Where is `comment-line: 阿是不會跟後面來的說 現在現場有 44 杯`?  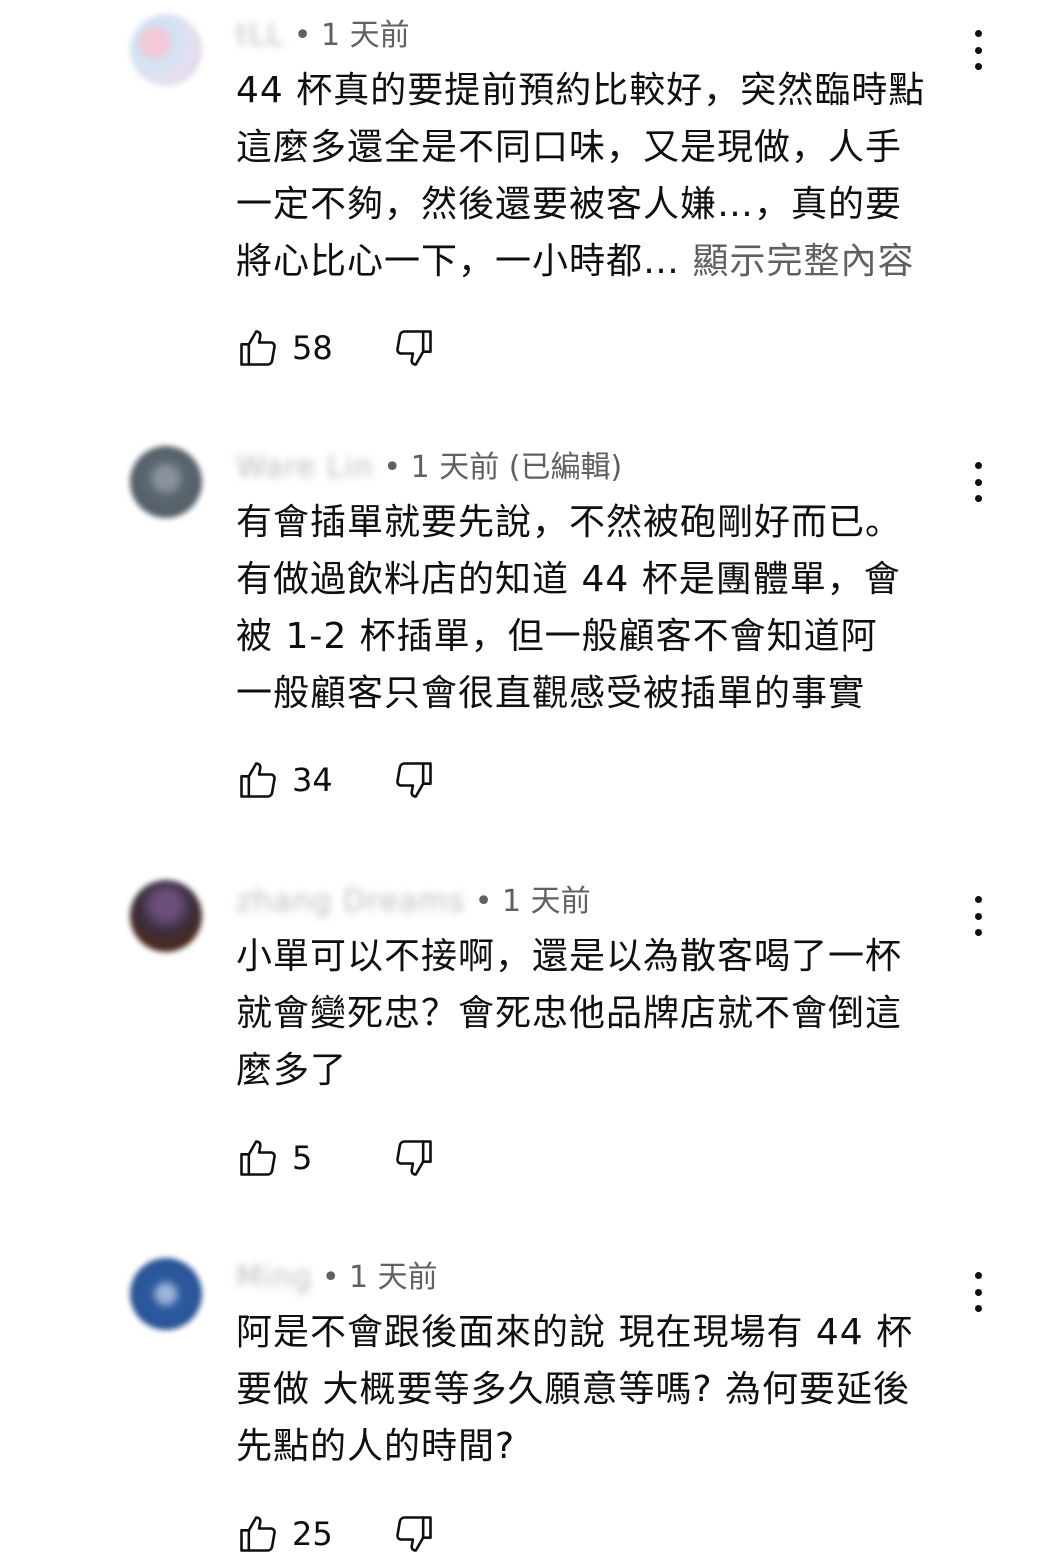 comment-line: 阿是不會跟後面來的說 現在現場有 44 杯 is located at coordinates (575, 1332).